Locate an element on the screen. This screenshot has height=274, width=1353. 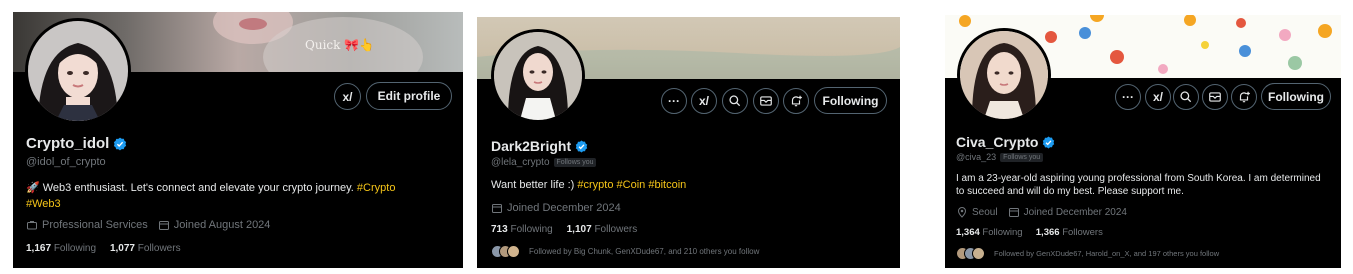
category-label: Professional Services is located at coordinates (95, 225).